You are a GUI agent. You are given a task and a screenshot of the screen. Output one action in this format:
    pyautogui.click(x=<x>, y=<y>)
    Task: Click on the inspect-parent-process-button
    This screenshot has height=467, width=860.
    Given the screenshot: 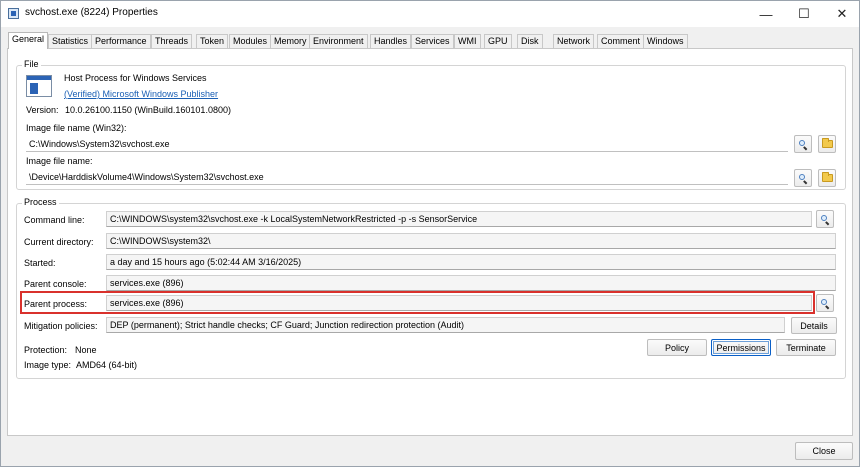 What is the action you would take?
    pyautogui.click(x=825, y=303)
    